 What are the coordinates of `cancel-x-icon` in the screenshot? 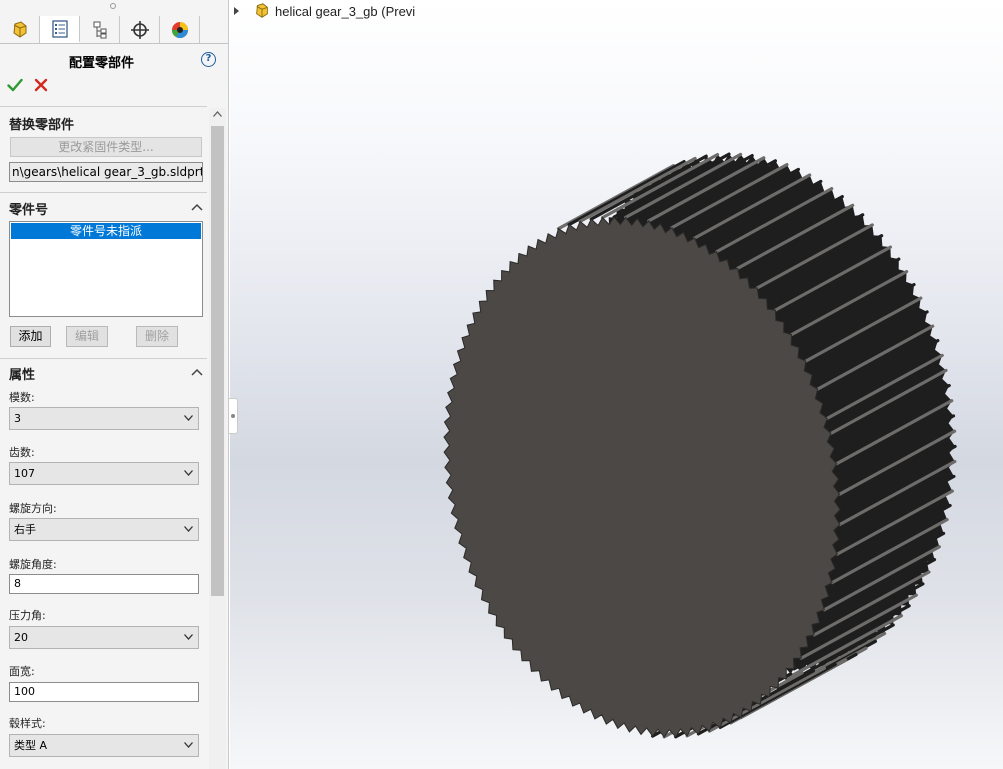 It's located at (41, 85).